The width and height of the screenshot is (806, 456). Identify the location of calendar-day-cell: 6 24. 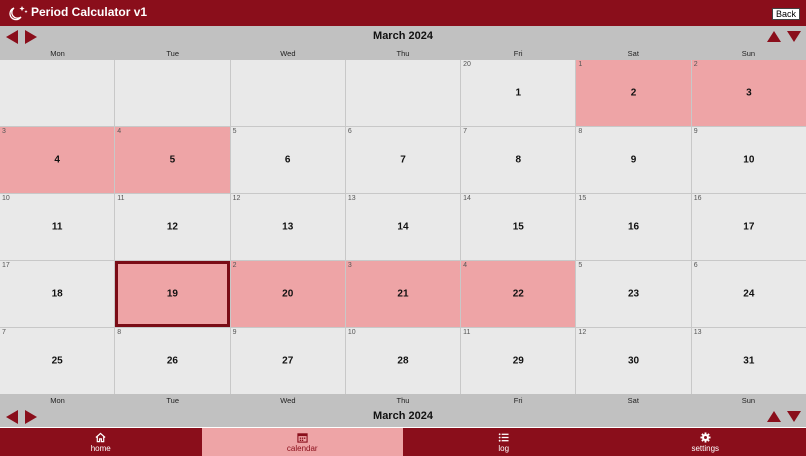
(748, 294).